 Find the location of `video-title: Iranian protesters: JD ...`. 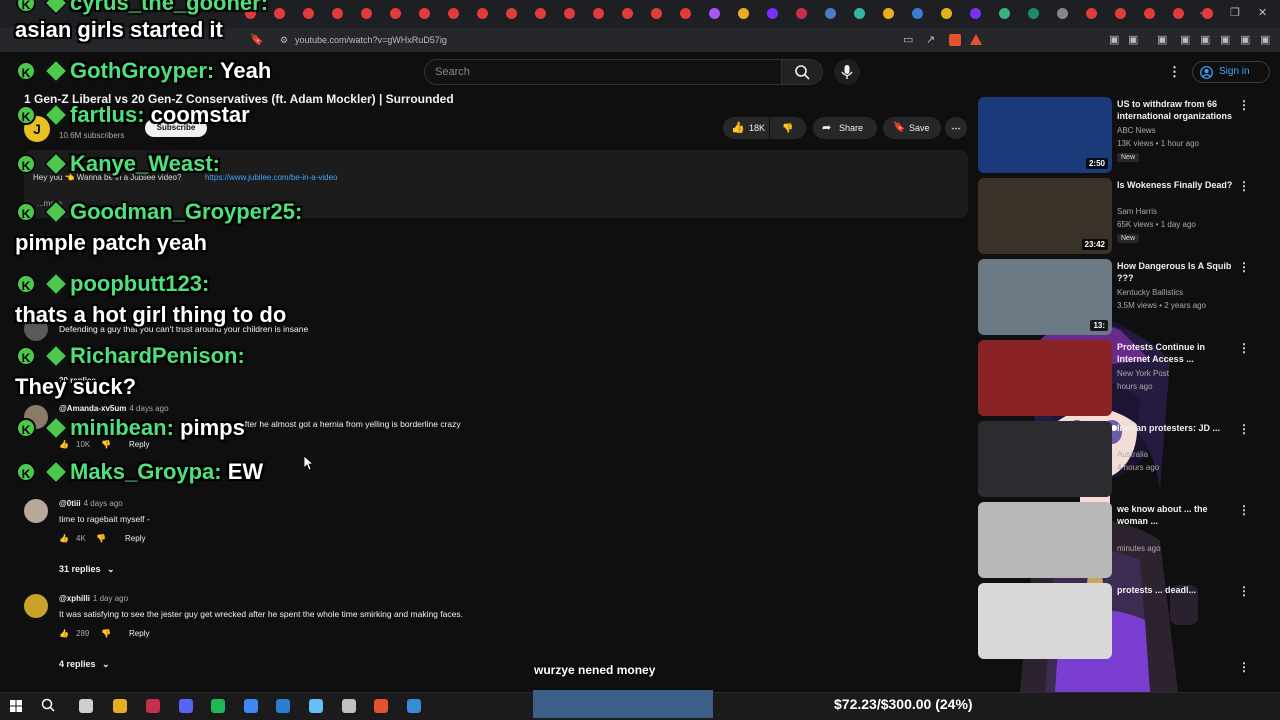

video-title: Iranian protesters: JD ... is located at coordinates (1175, 428).